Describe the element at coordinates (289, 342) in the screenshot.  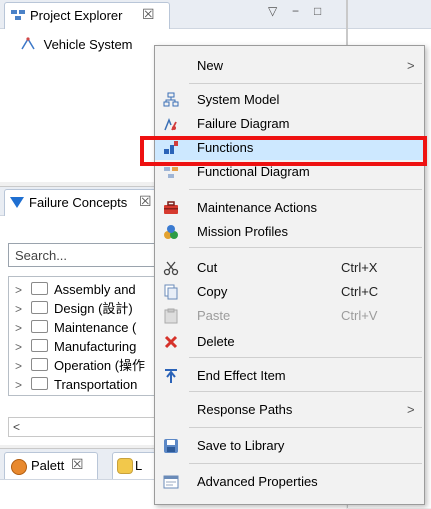
I see `menu-item-delete: Delete` at that location.